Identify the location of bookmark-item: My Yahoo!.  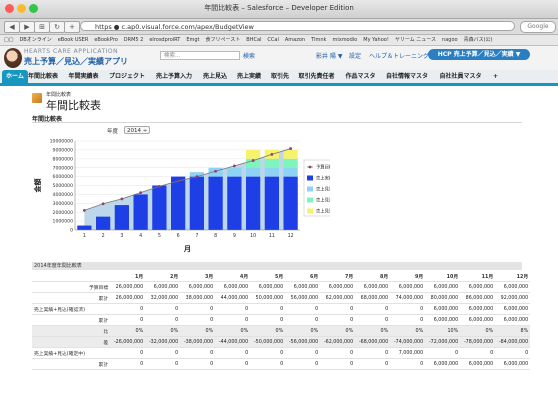
(376, 40).